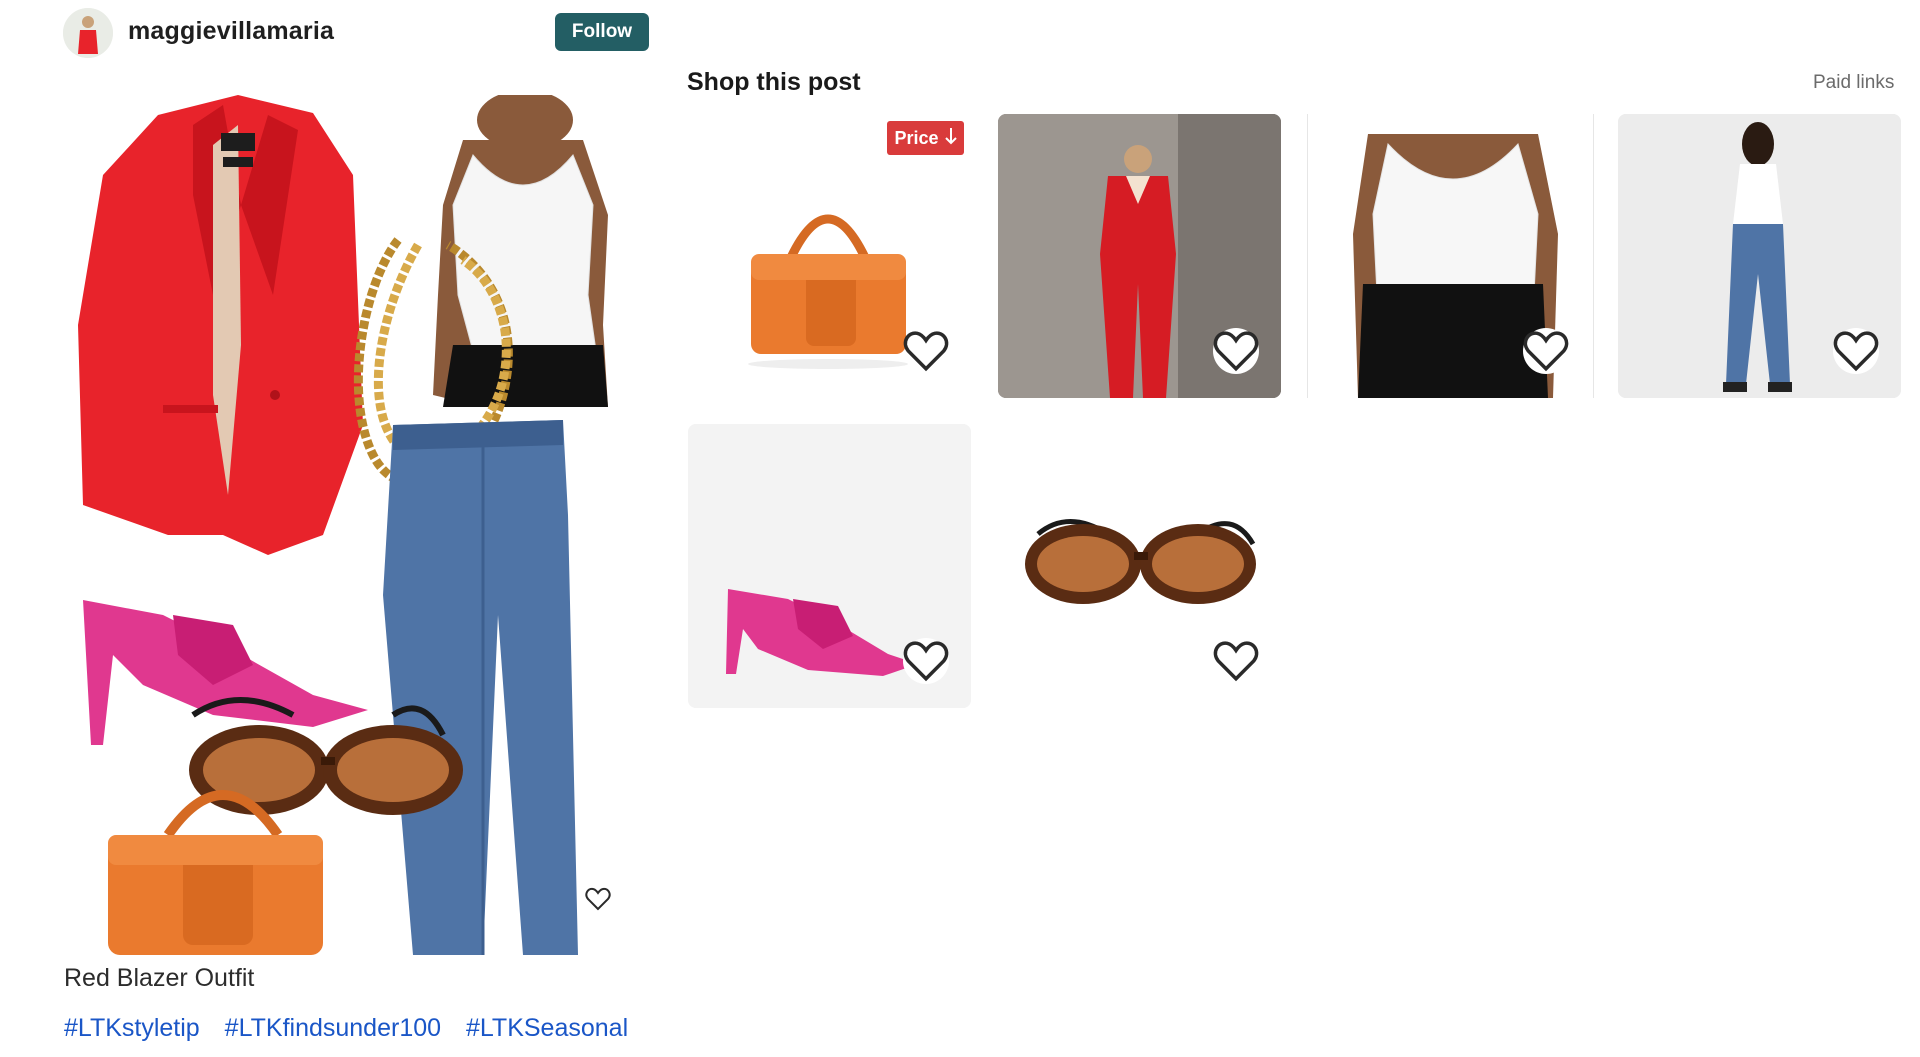 The width and height of the screenshot is (1920, 1057). What do you see at coordinates (774, 82) in the screenshot?
I see `shop-section-title: Shop this post` at bounding box center [774, 82].